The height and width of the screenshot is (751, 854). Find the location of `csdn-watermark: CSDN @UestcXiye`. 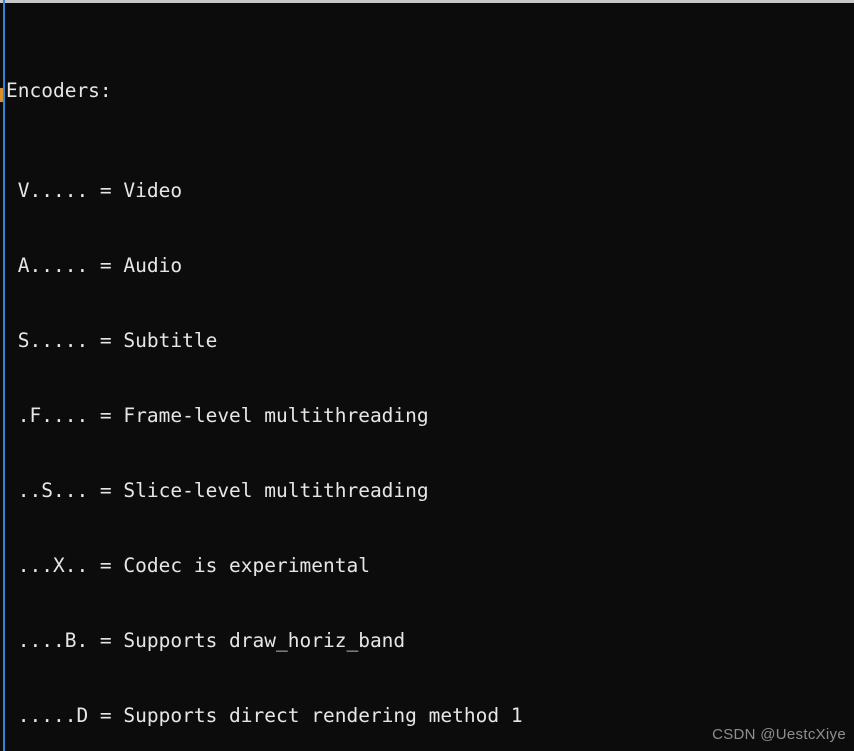

csdn-watermark: CSDN @UestcXiye is located at coordinates (779, 734).